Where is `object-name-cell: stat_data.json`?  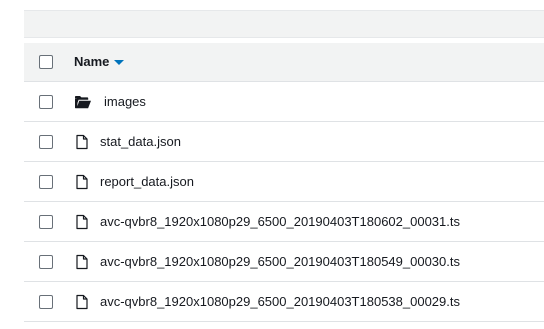
object-name-cell: stat_data.json is located at coordinates (127, 141).